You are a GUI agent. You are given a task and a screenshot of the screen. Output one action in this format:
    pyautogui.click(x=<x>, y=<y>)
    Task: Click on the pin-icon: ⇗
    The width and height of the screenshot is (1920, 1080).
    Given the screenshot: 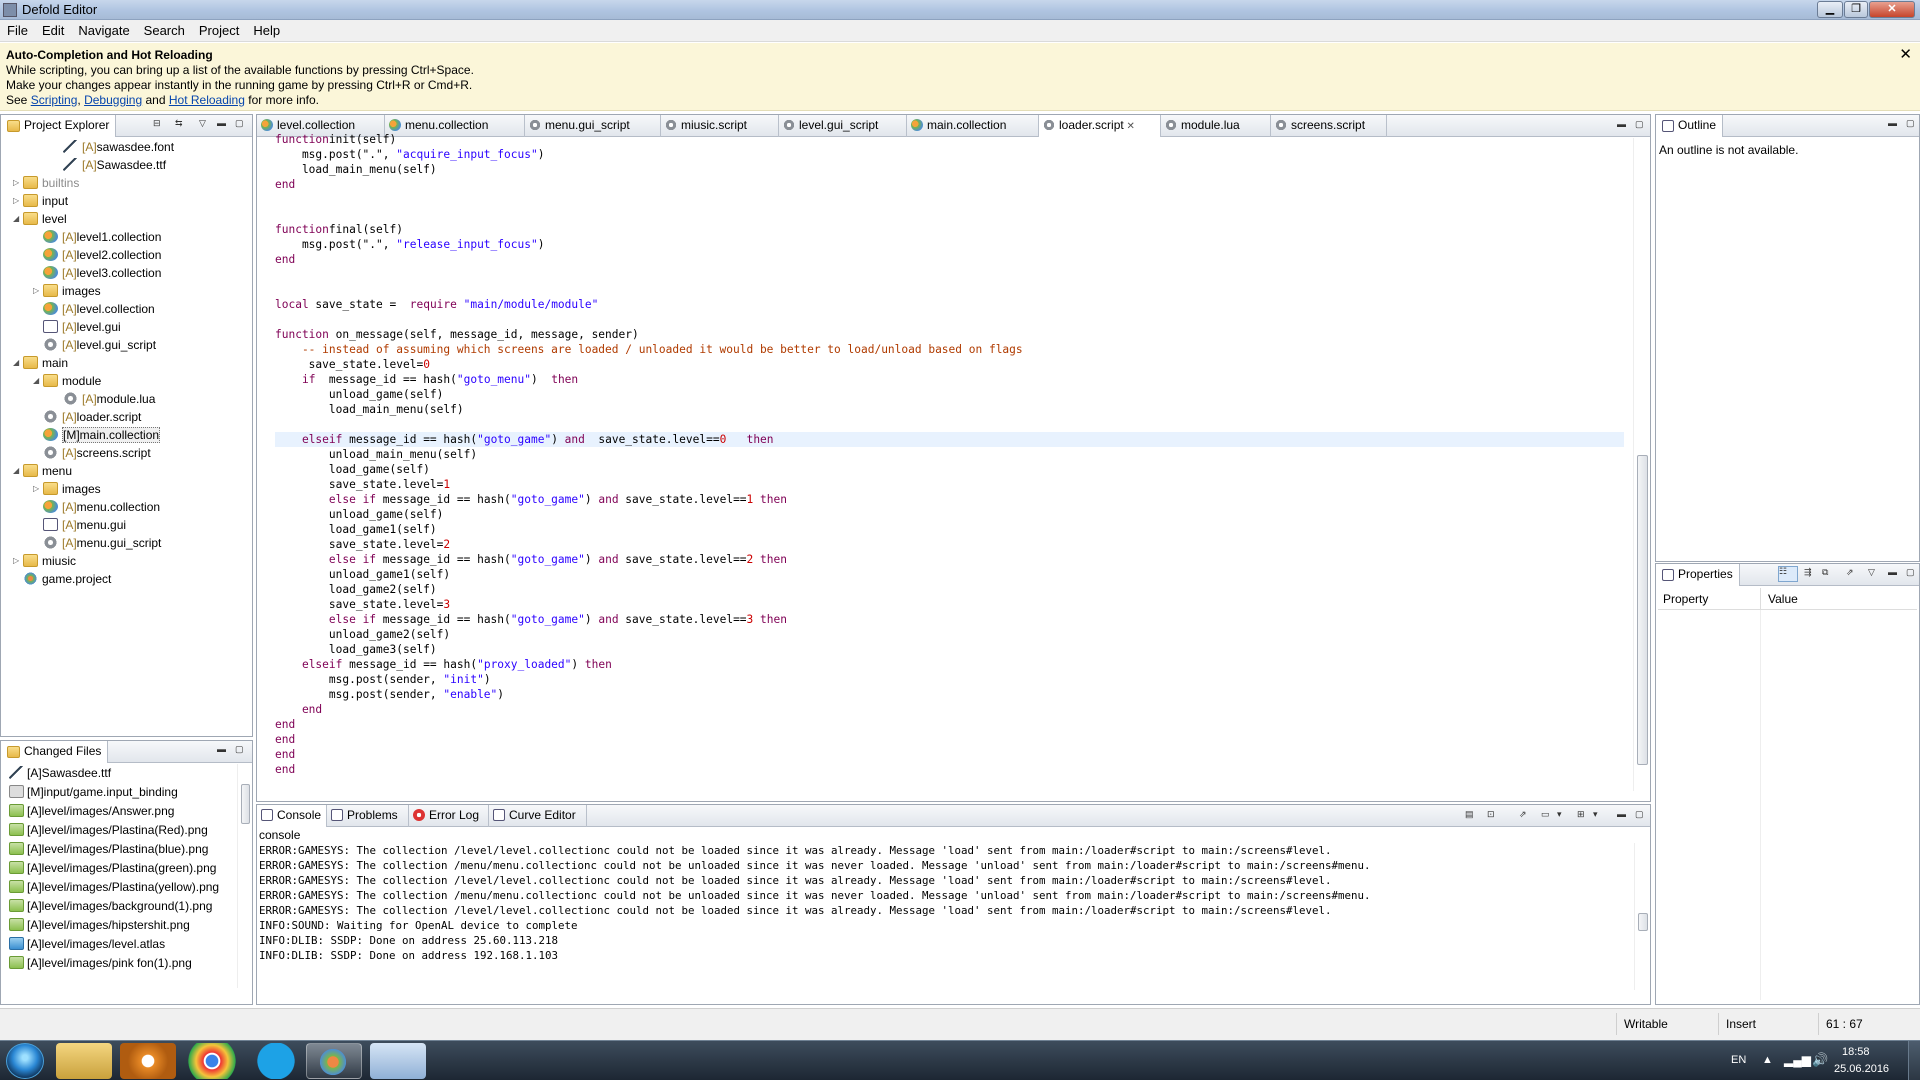 What is the action you would take?
    pyautogui.click(x=1851, y=572)
    